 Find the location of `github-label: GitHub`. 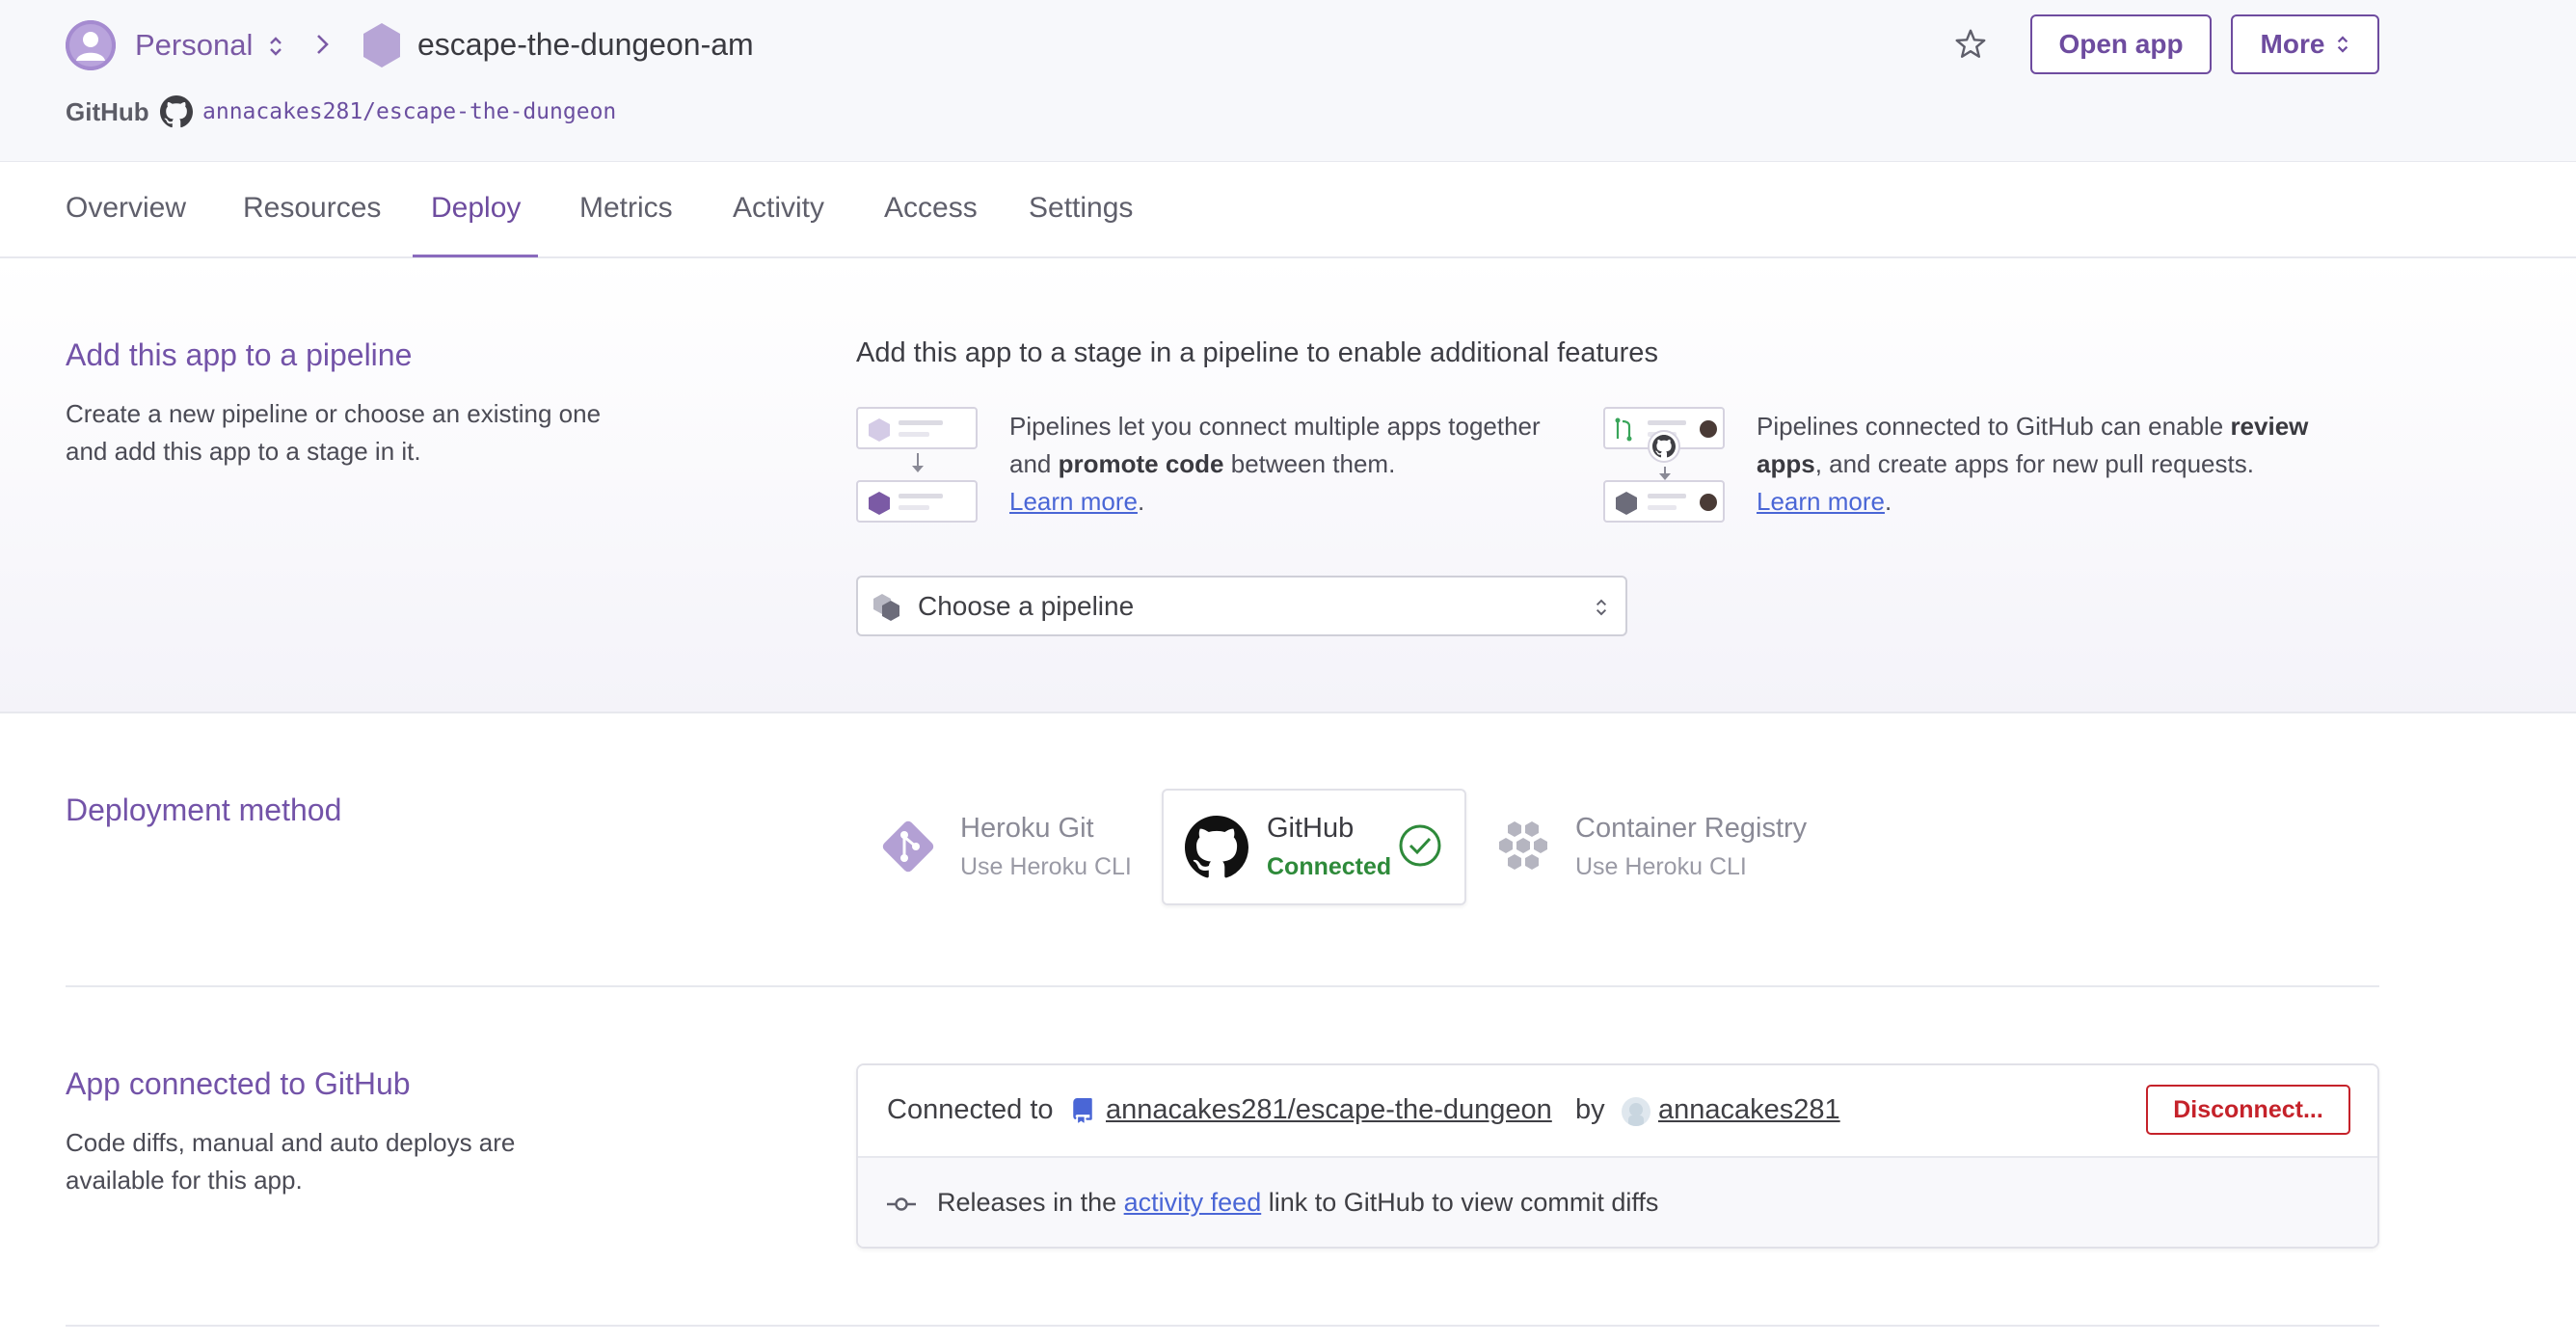

github-label: GitHub is located at coordinates (108, 111).